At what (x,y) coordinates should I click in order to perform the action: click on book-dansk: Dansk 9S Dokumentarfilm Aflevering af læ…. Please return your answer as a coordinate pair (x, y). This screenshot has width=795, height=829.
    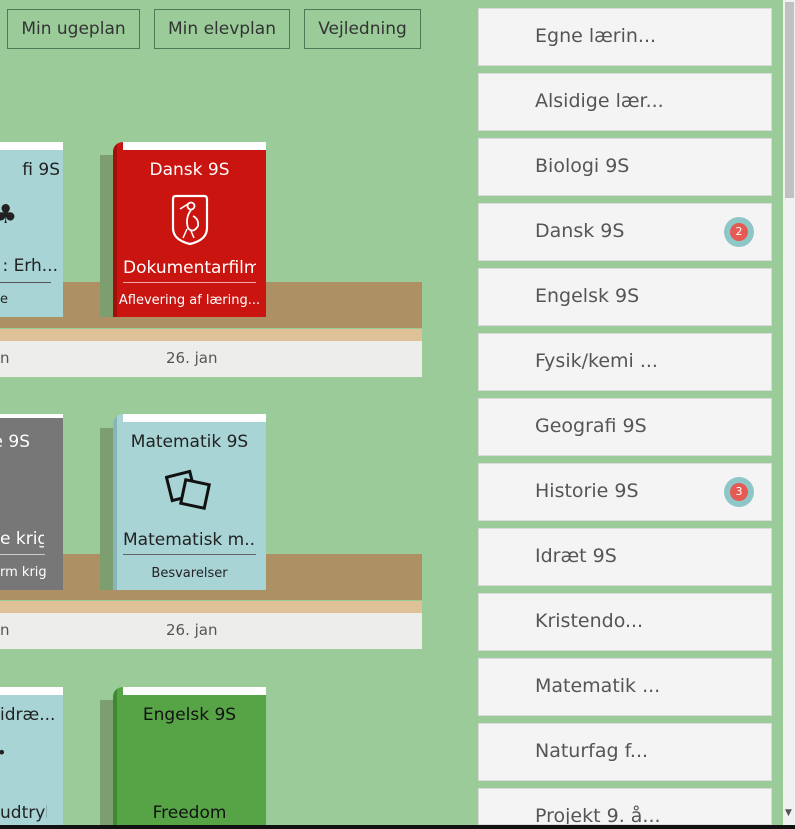
    Looking at the image, I should click on (189, 229).